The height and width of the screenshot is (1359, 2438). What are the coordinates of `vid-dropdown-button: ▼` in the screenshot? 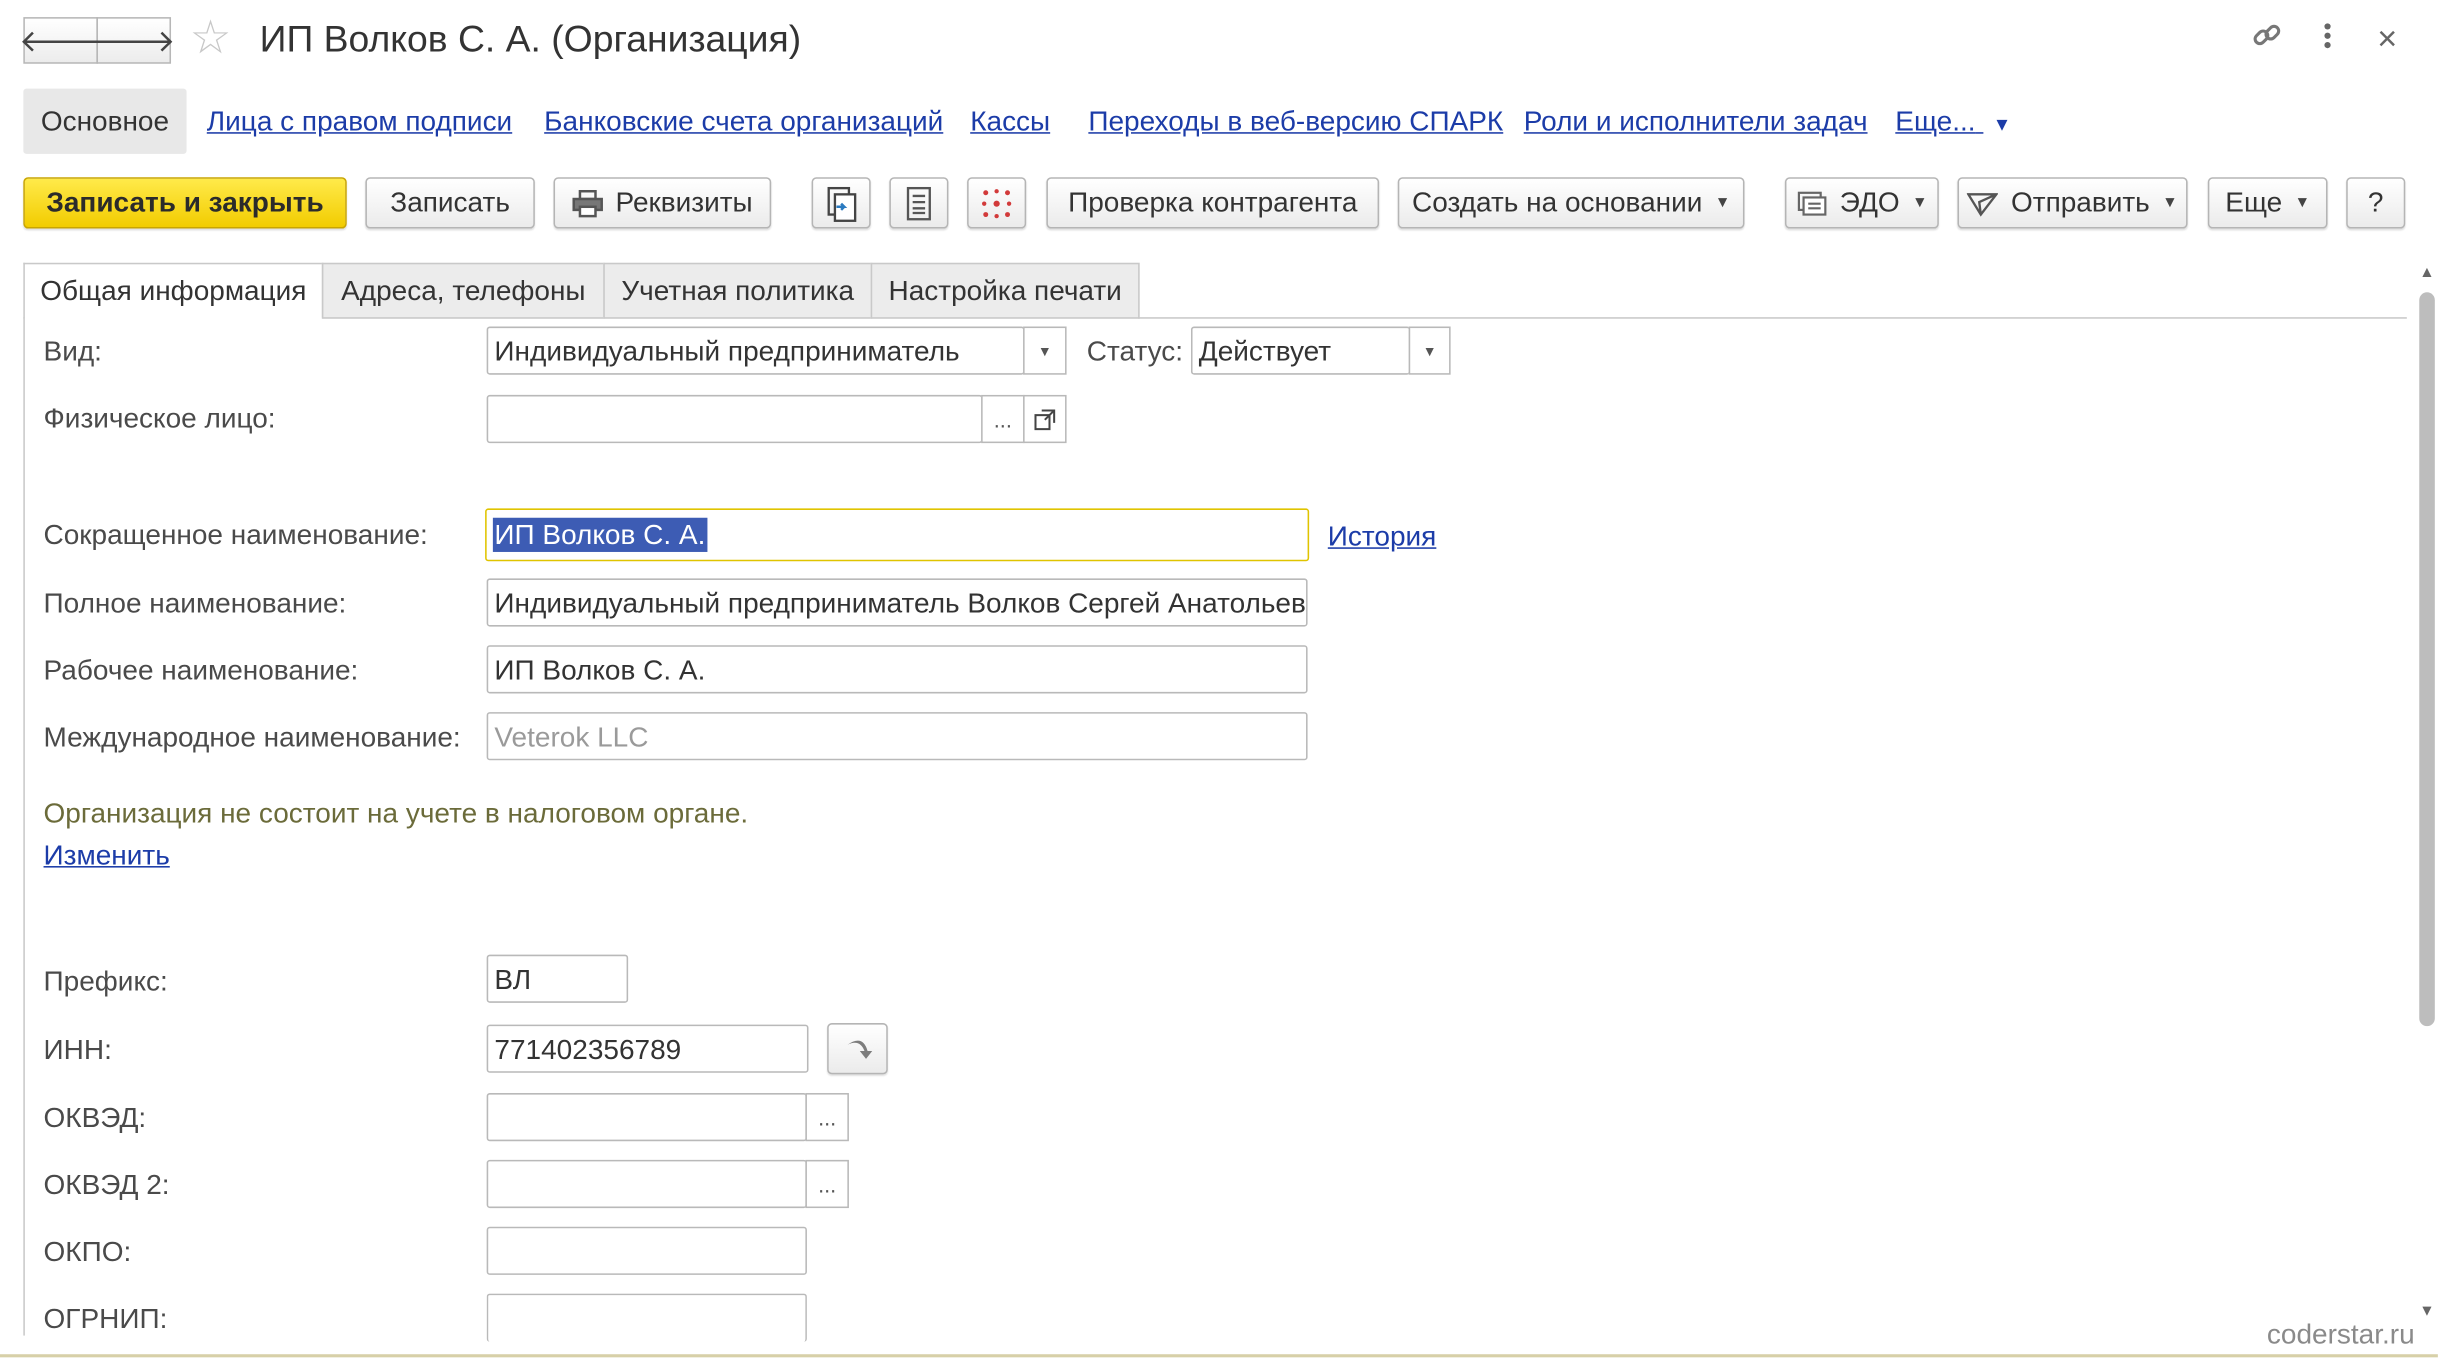 It's located at (1045, 350).